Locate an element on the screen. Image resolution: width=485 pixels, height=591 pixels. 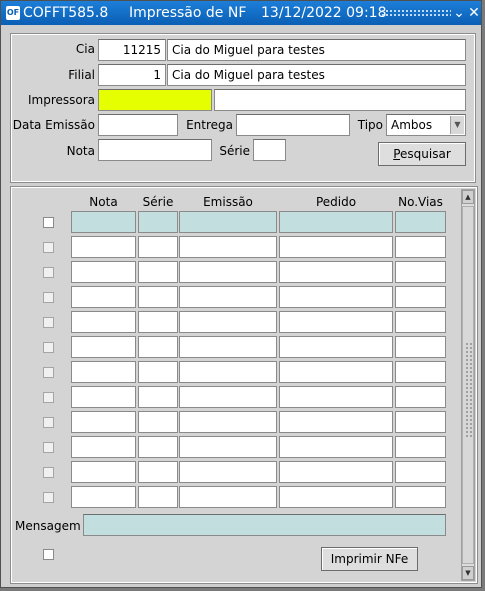
filial-code-field: 1 is located at coordinates (132, 75).